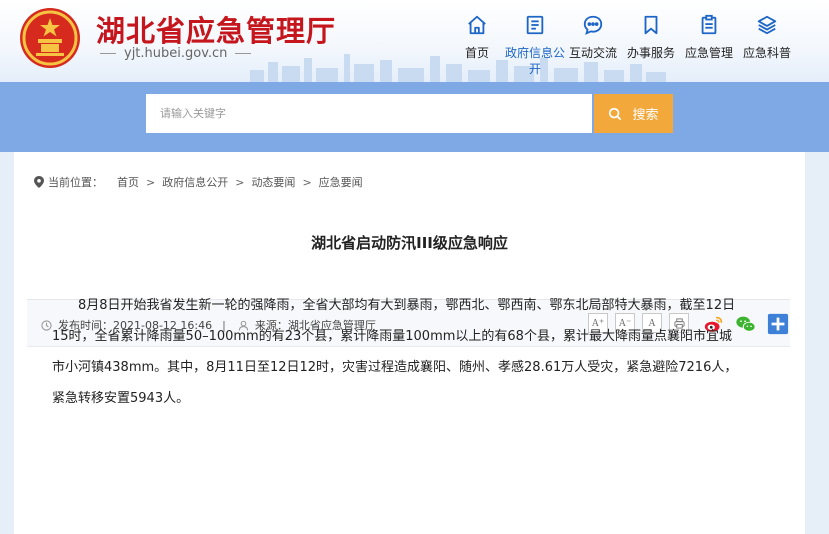 Image resolution: width=829 pixels, height=534 pixels. I want to click on layers-icon, so click(767, 25).